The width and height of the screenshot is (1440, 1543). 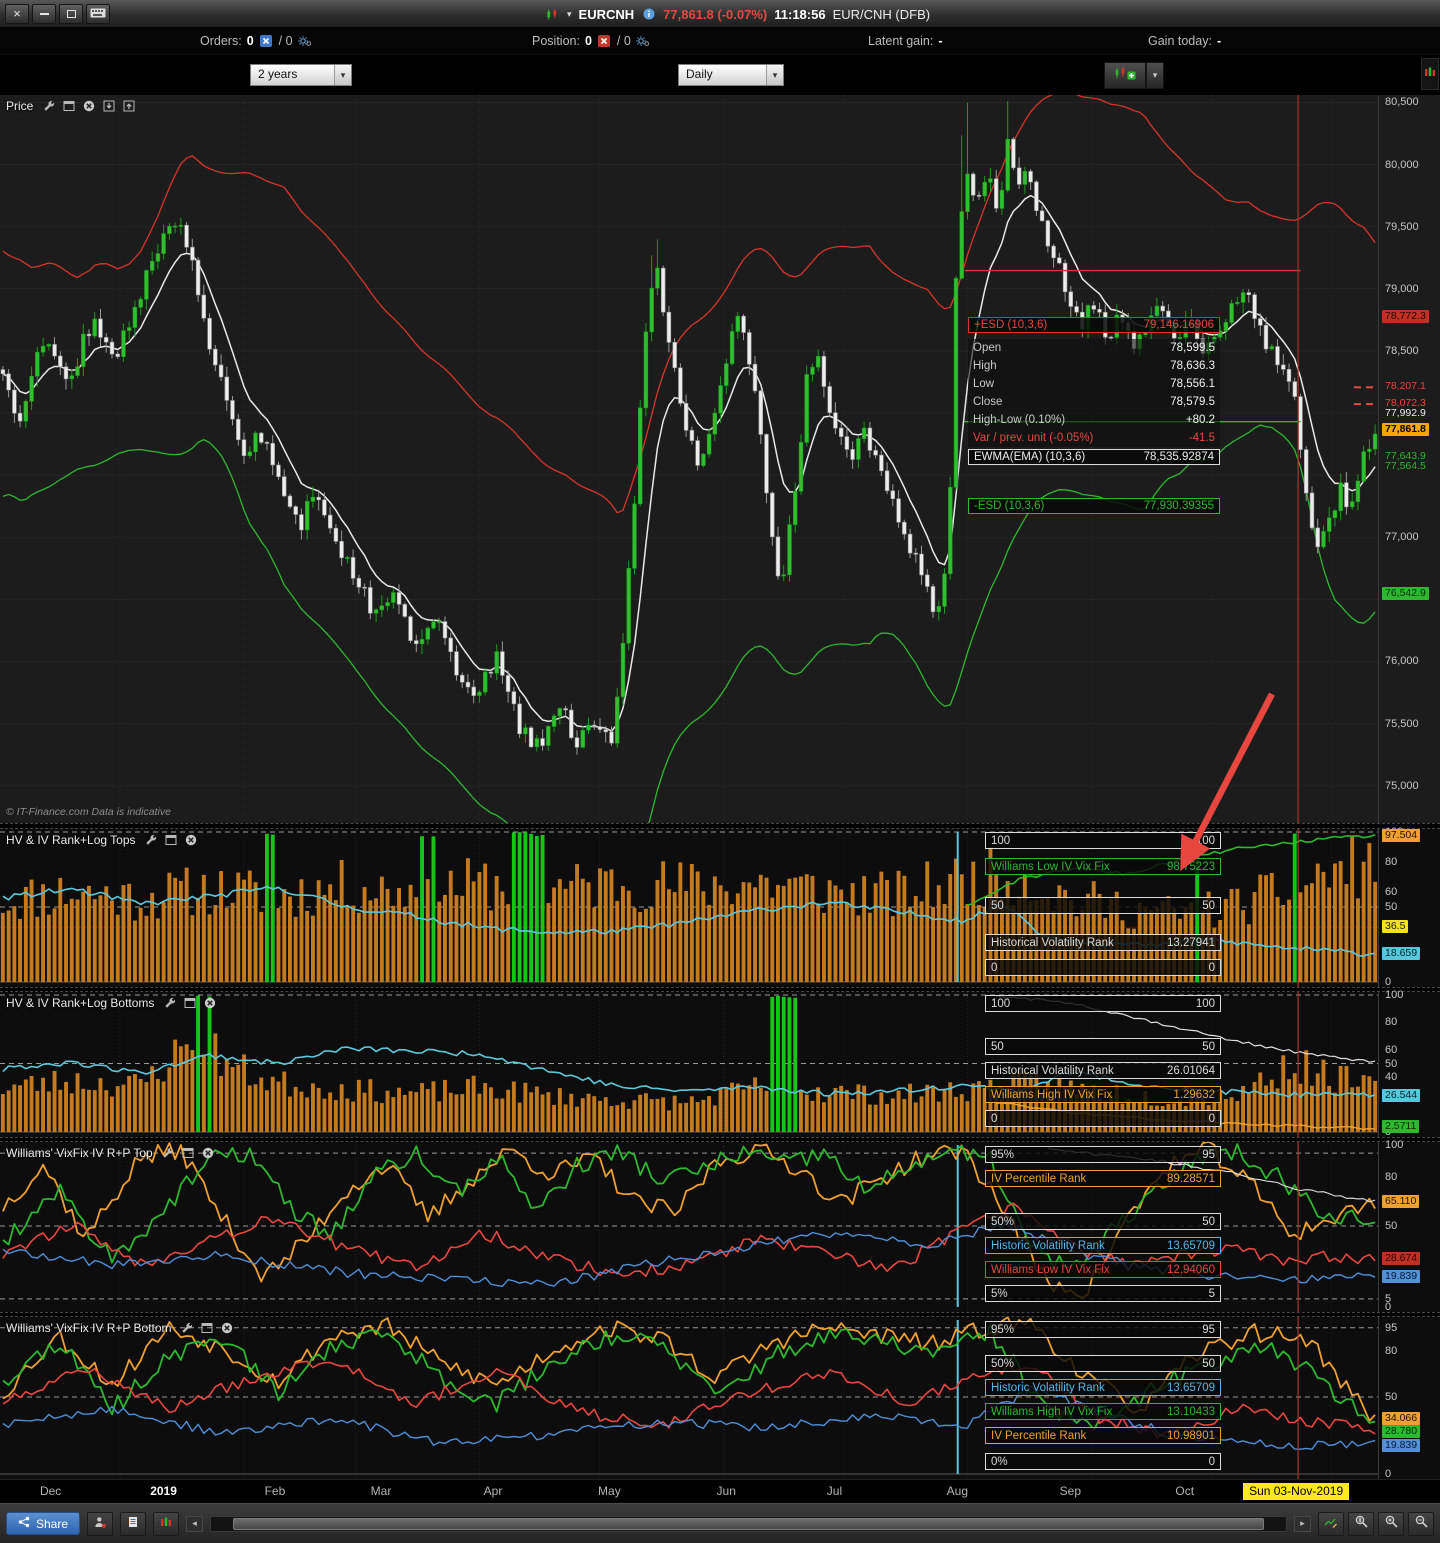 I want to click on price-tag: 2.5711, so click(x=1401, y=1126).